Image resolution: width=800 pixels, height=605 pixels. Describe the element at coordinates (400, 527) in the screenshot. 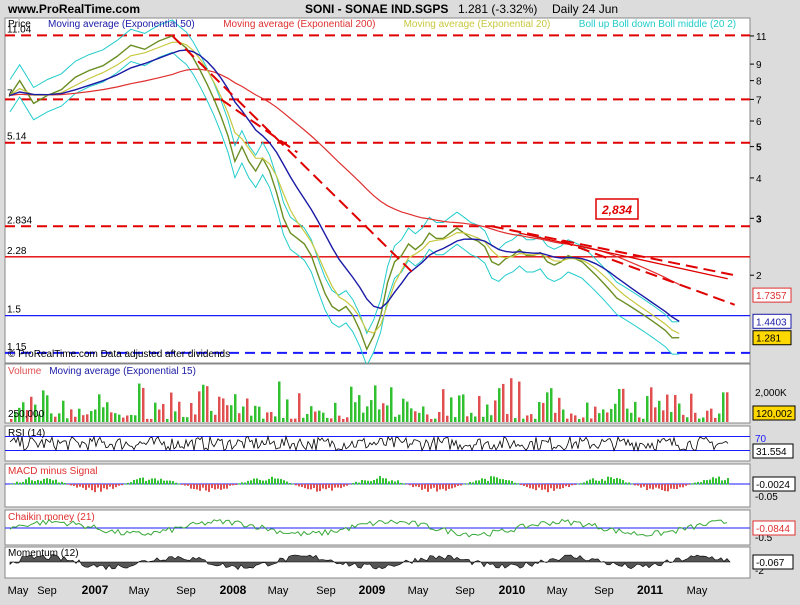

I see `chaikin-panel: Chaikin money (21) -0.5 -0.0844` at that location.